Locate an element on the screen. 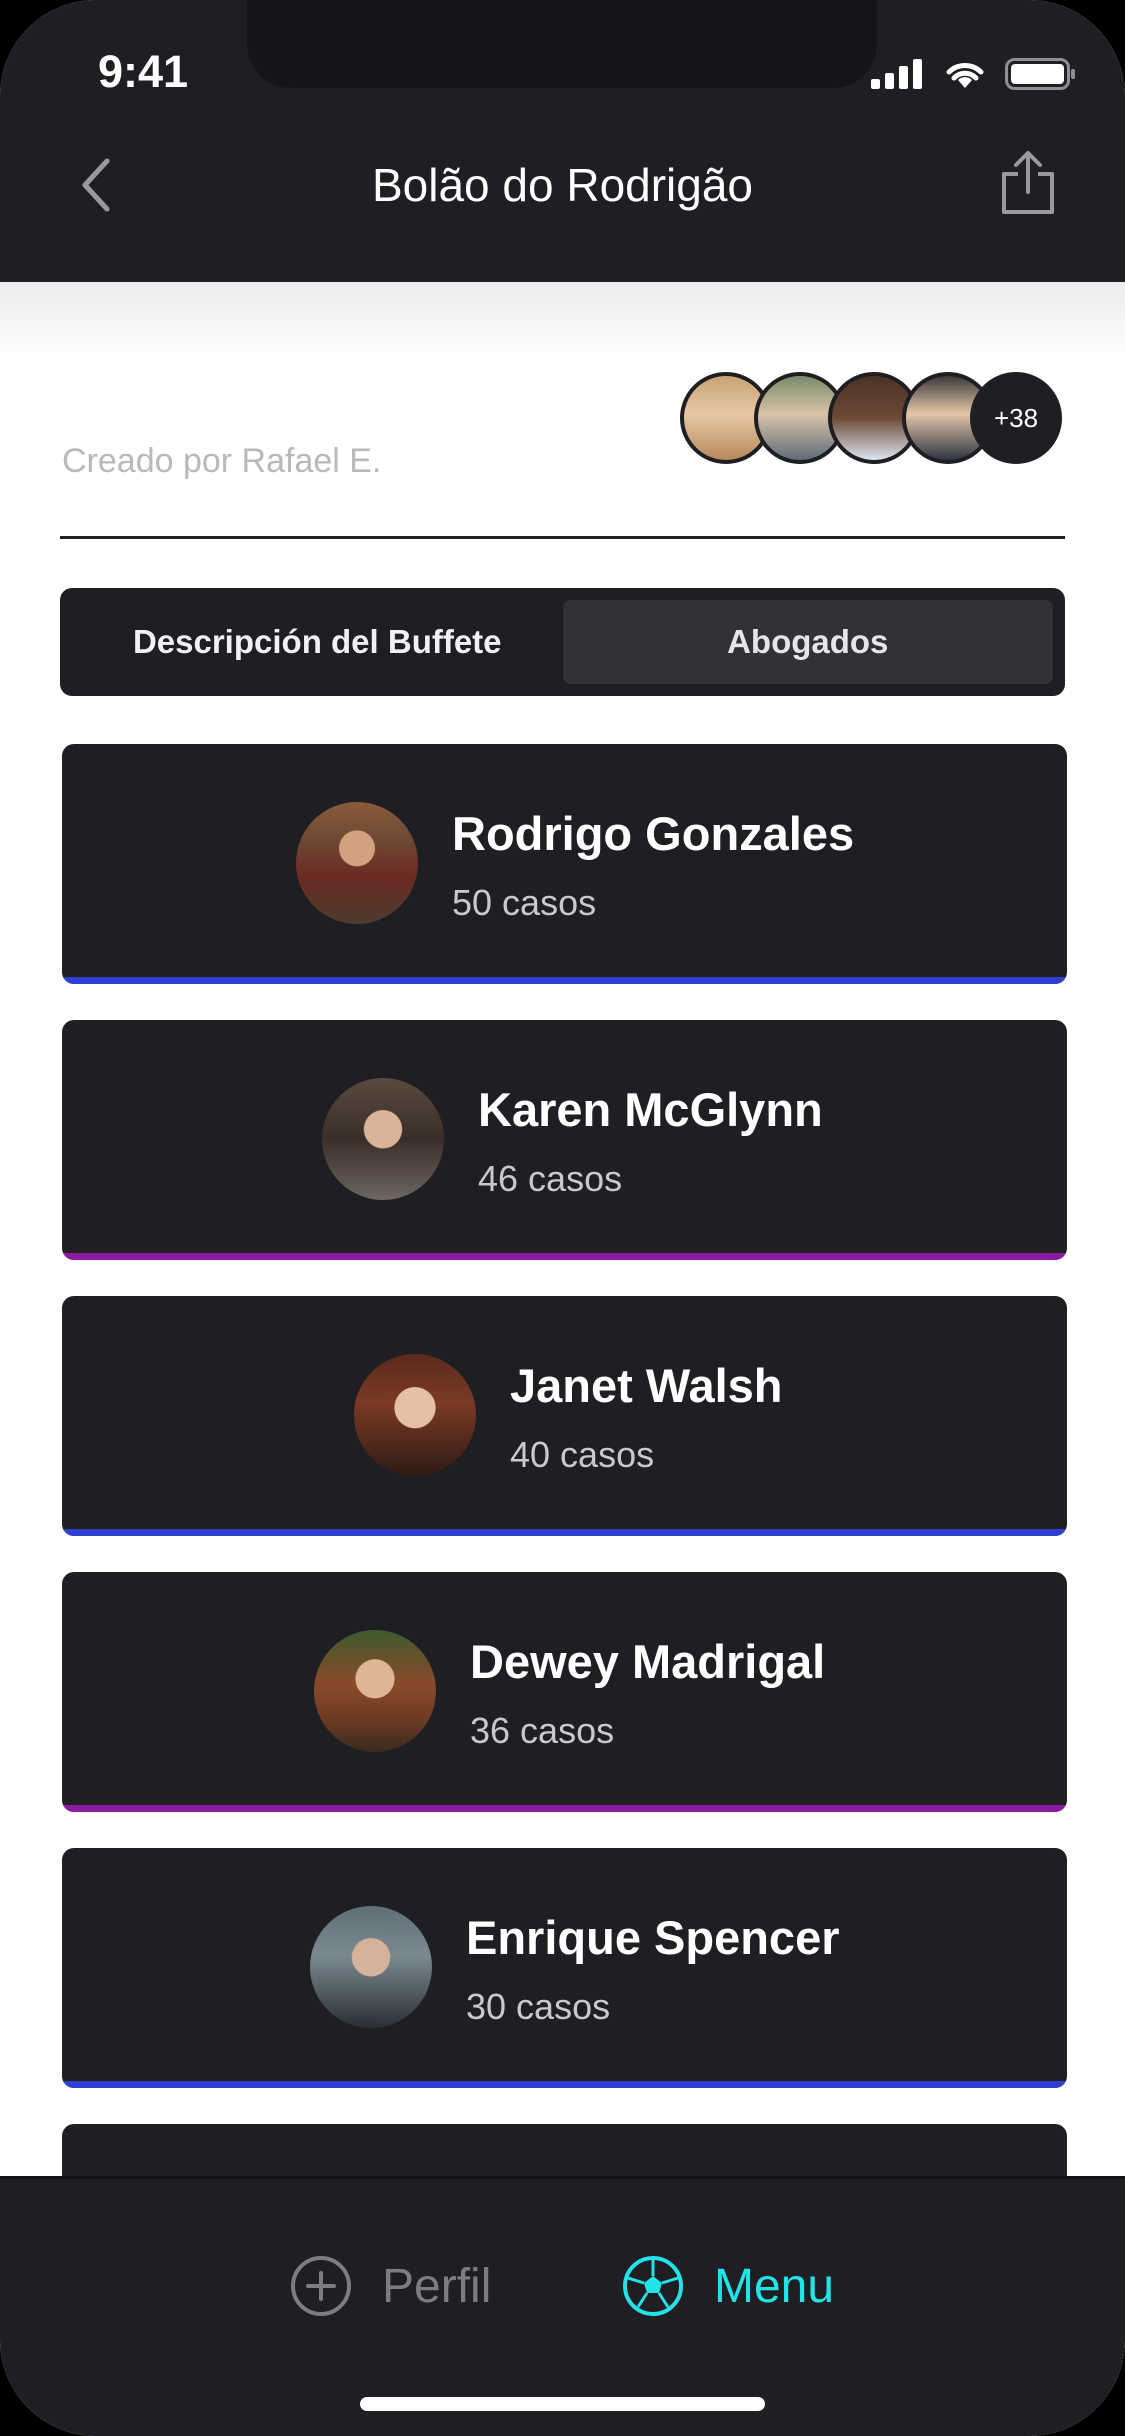 Image resolution: width=1125 pixels, height=2436 pixels. status-icons is located at coordinates (974, 74).